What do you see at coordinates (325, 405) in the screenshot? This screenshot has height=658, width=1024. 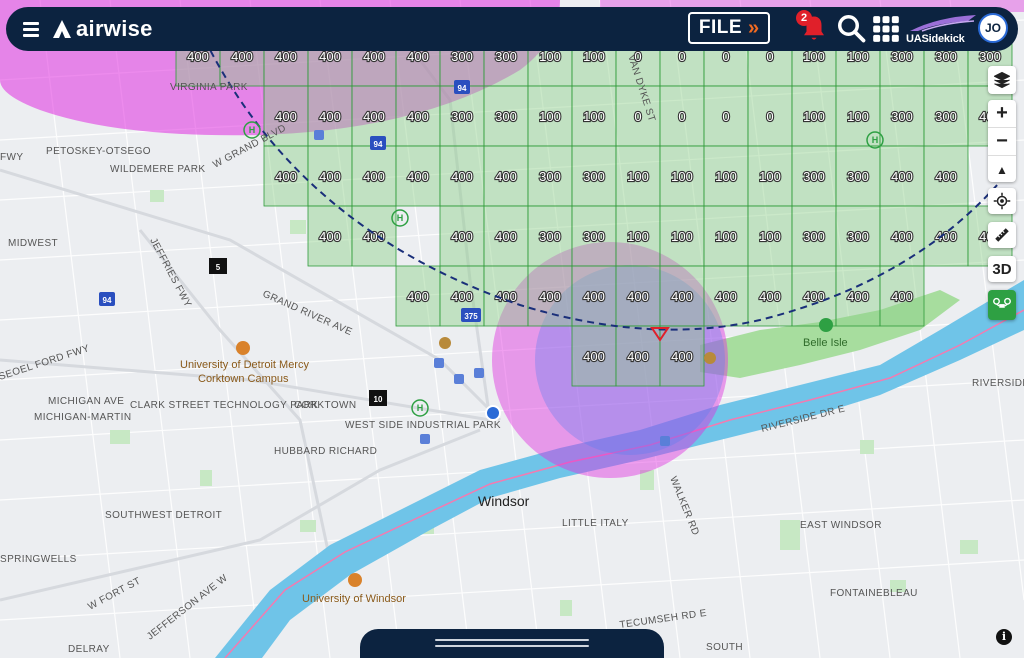 I see `label-corktown: CORKTOWN` at bounding box center [325, 405].